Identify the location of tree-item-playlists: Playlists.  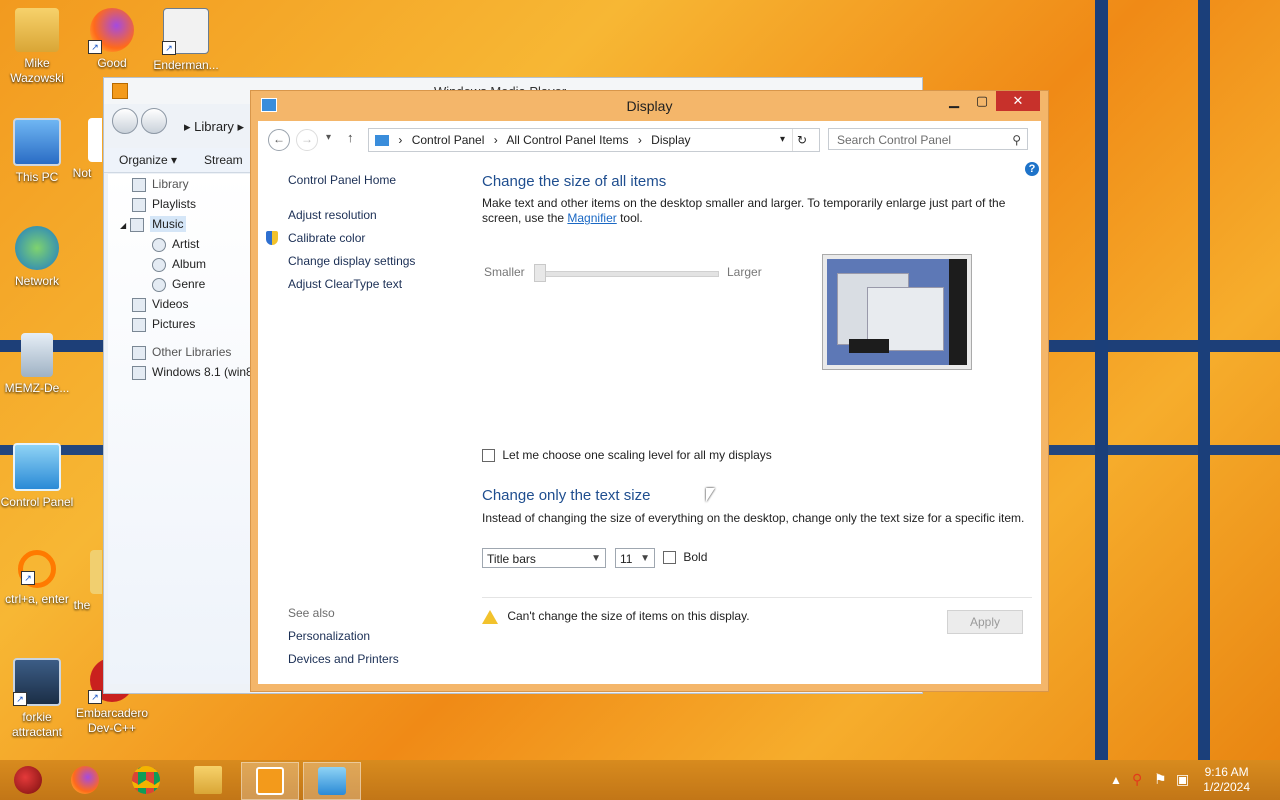
(180, 204).